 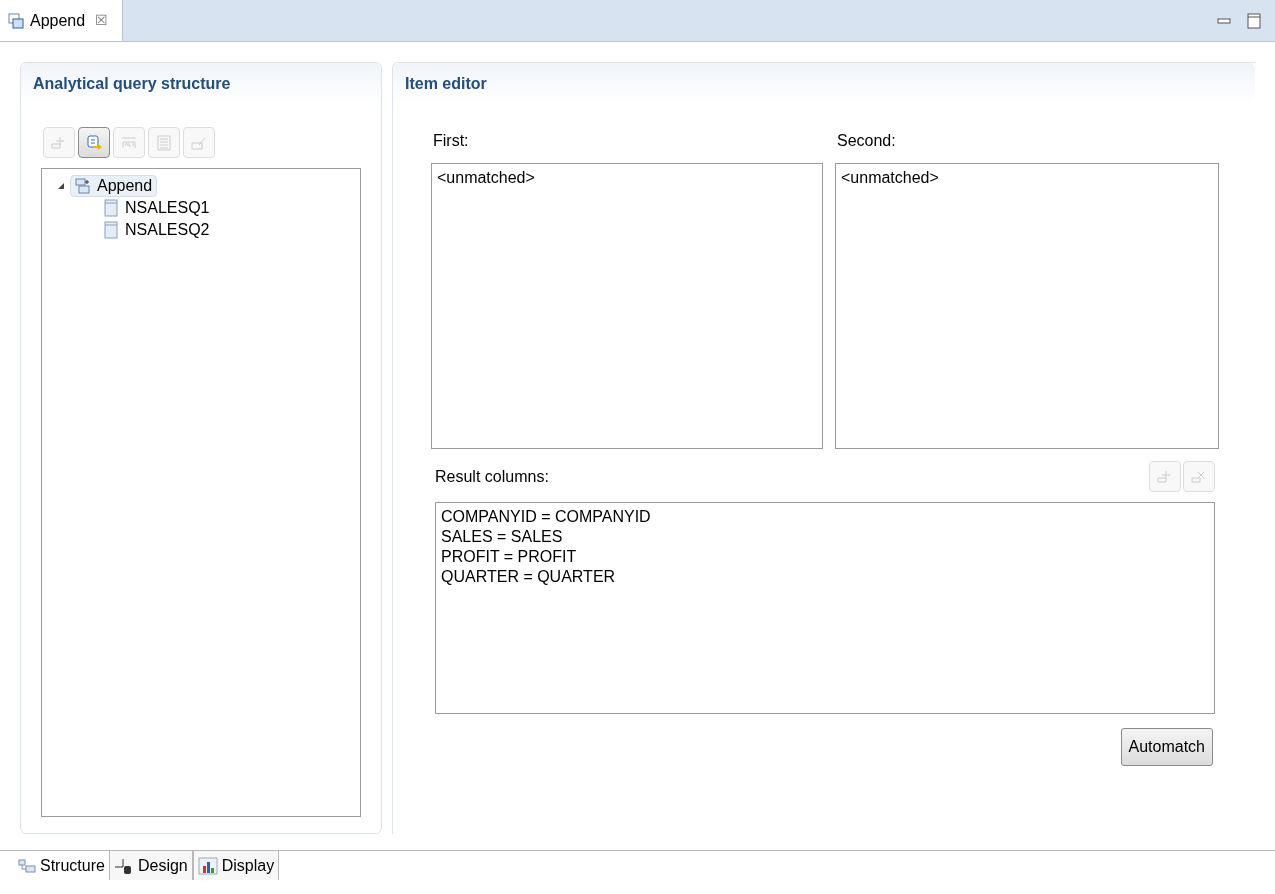 I want to click on structure-icon, so click(x=27, y=865).